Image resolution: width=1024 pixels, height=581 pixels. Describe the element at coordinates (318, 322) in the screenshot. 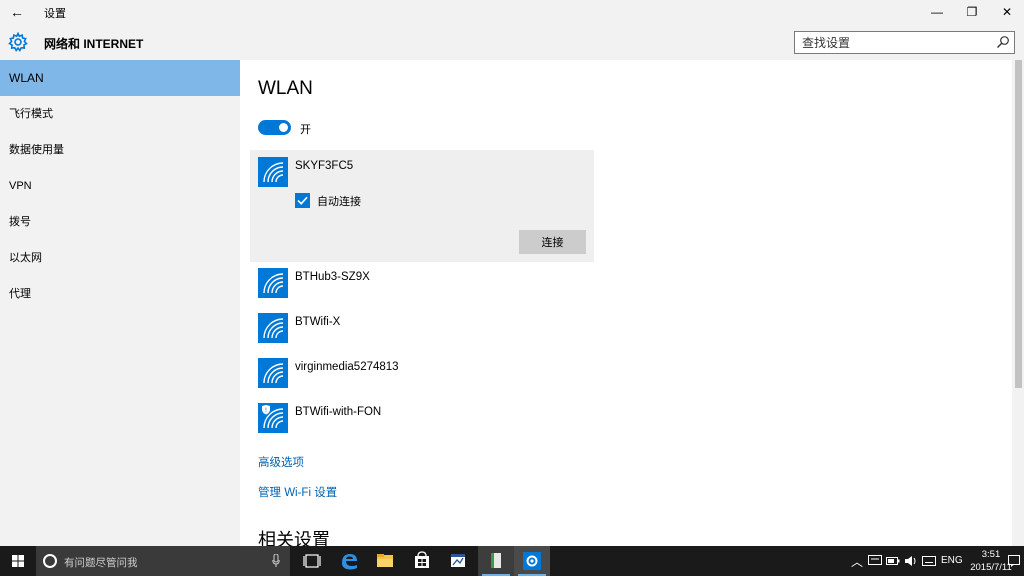

I see `network-name: BTWifi-X` at that location.